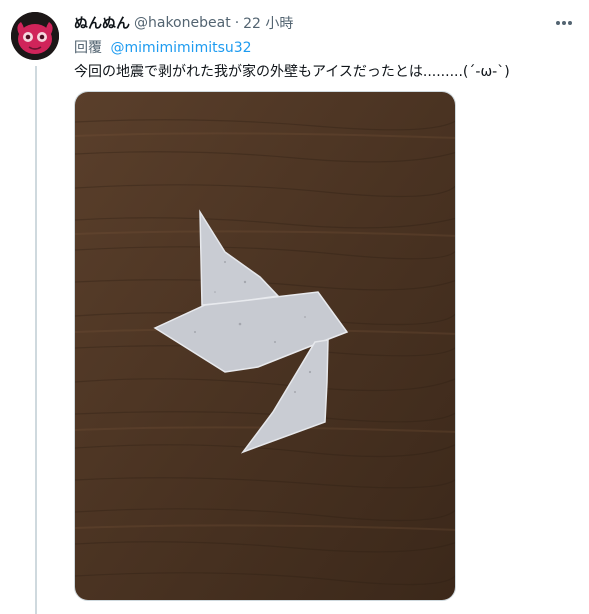  Describe the element at coordinates (36, 340) in the screenshot. I see `thread-connector-line` at that location.